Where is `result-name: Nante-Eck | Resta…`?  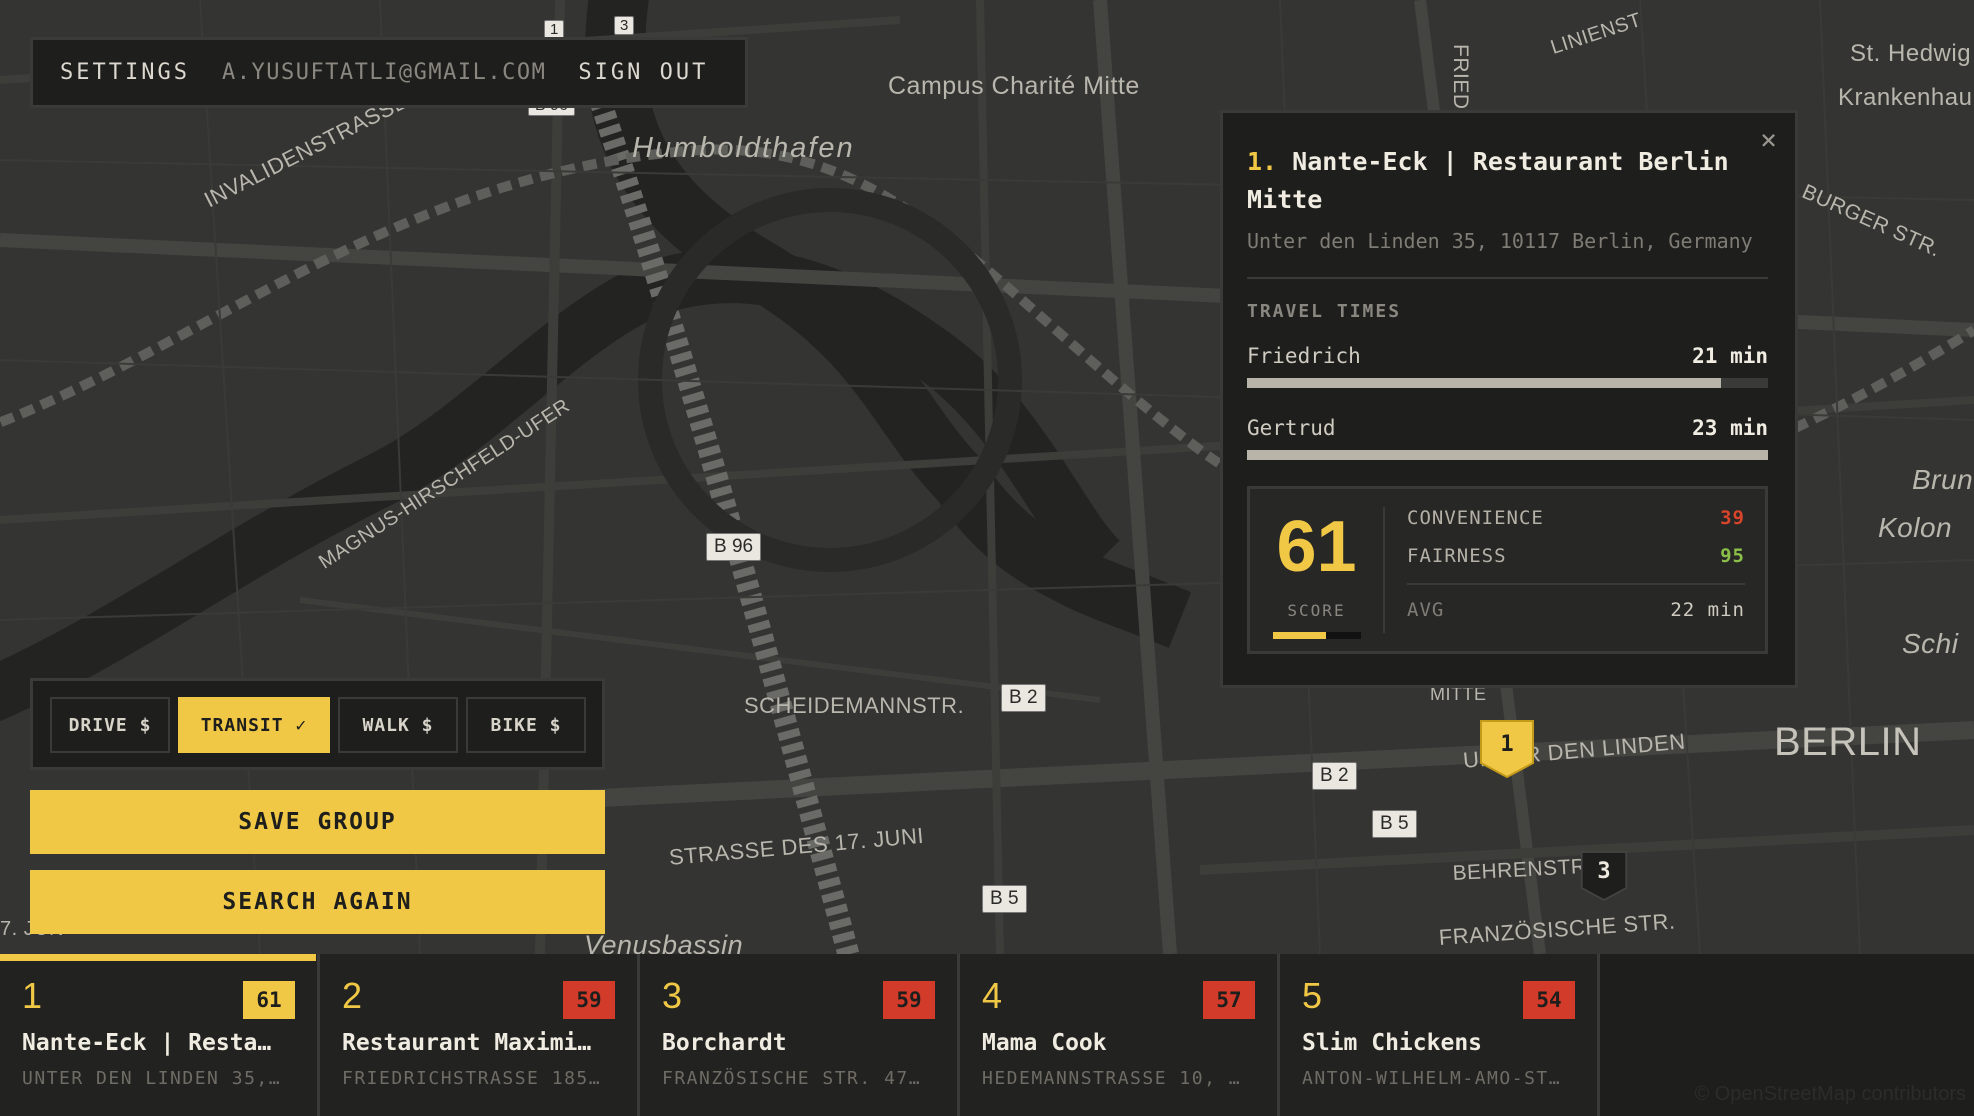 result-name: Nante-Eck | Resta… is located at coordinates (147, 1043).